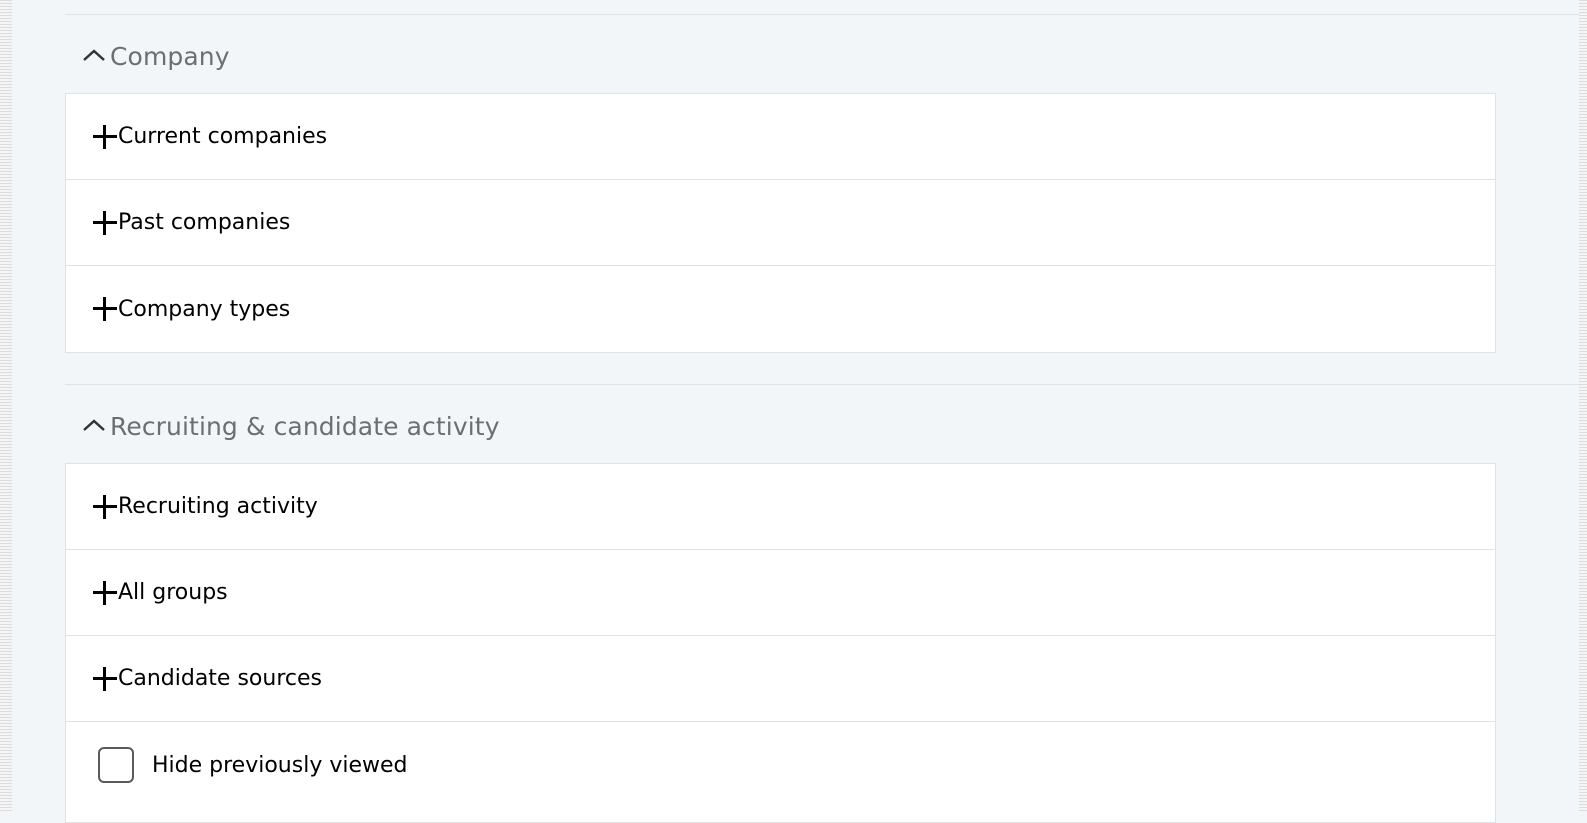 The image size is (1587, 823). What do you see at coordinates (305, 426) in the screenshot?
I see `section-title: Recruiting & candidate activity` at bounding box center [305, 426].